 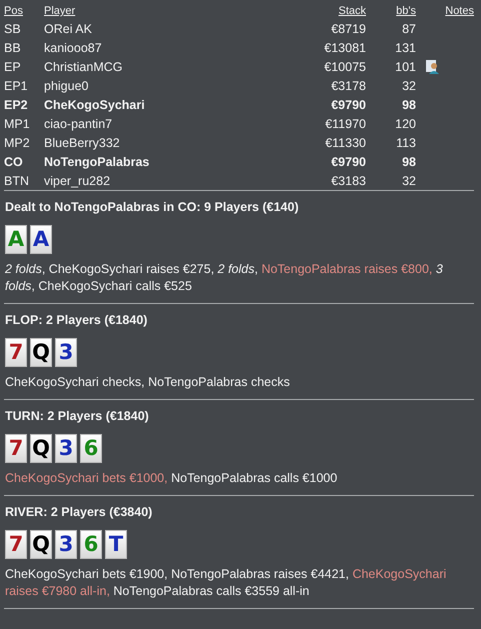 I want to click on column-header: Pos, so click(x=24, y=11).